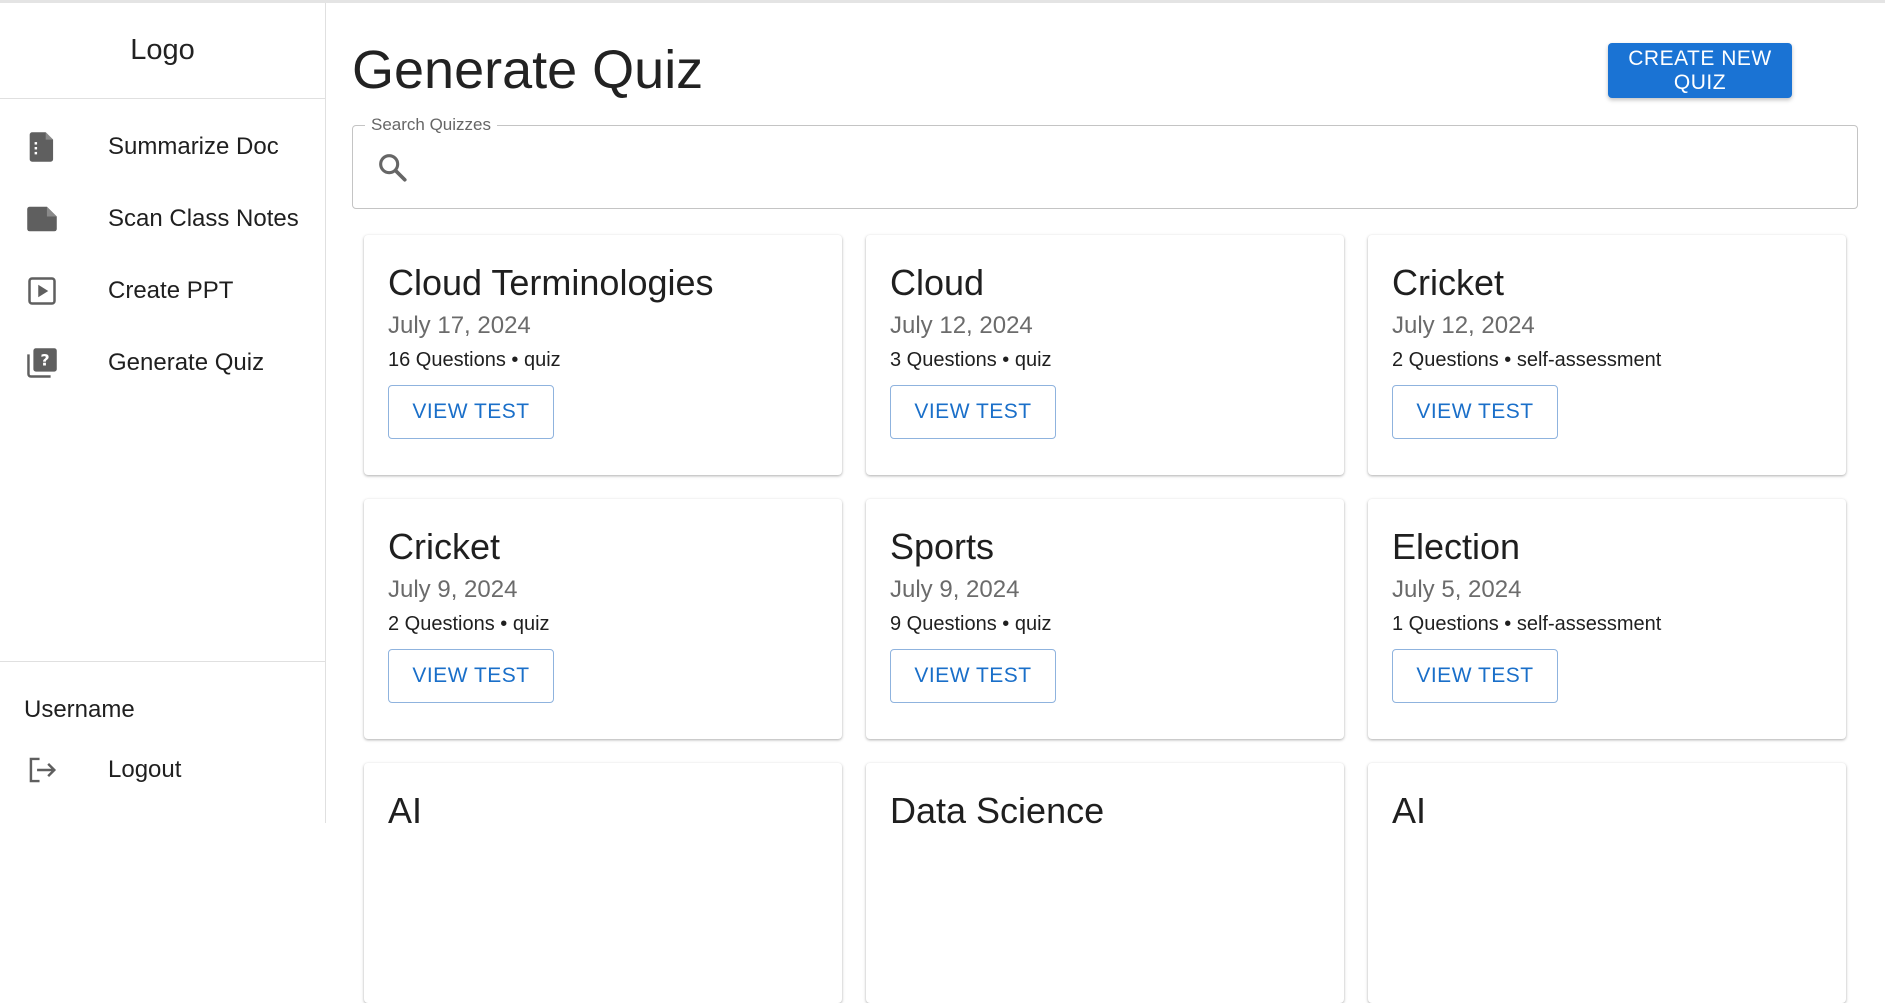  I want to click on sidebar-footer: Username Logout, so click(162, 727).